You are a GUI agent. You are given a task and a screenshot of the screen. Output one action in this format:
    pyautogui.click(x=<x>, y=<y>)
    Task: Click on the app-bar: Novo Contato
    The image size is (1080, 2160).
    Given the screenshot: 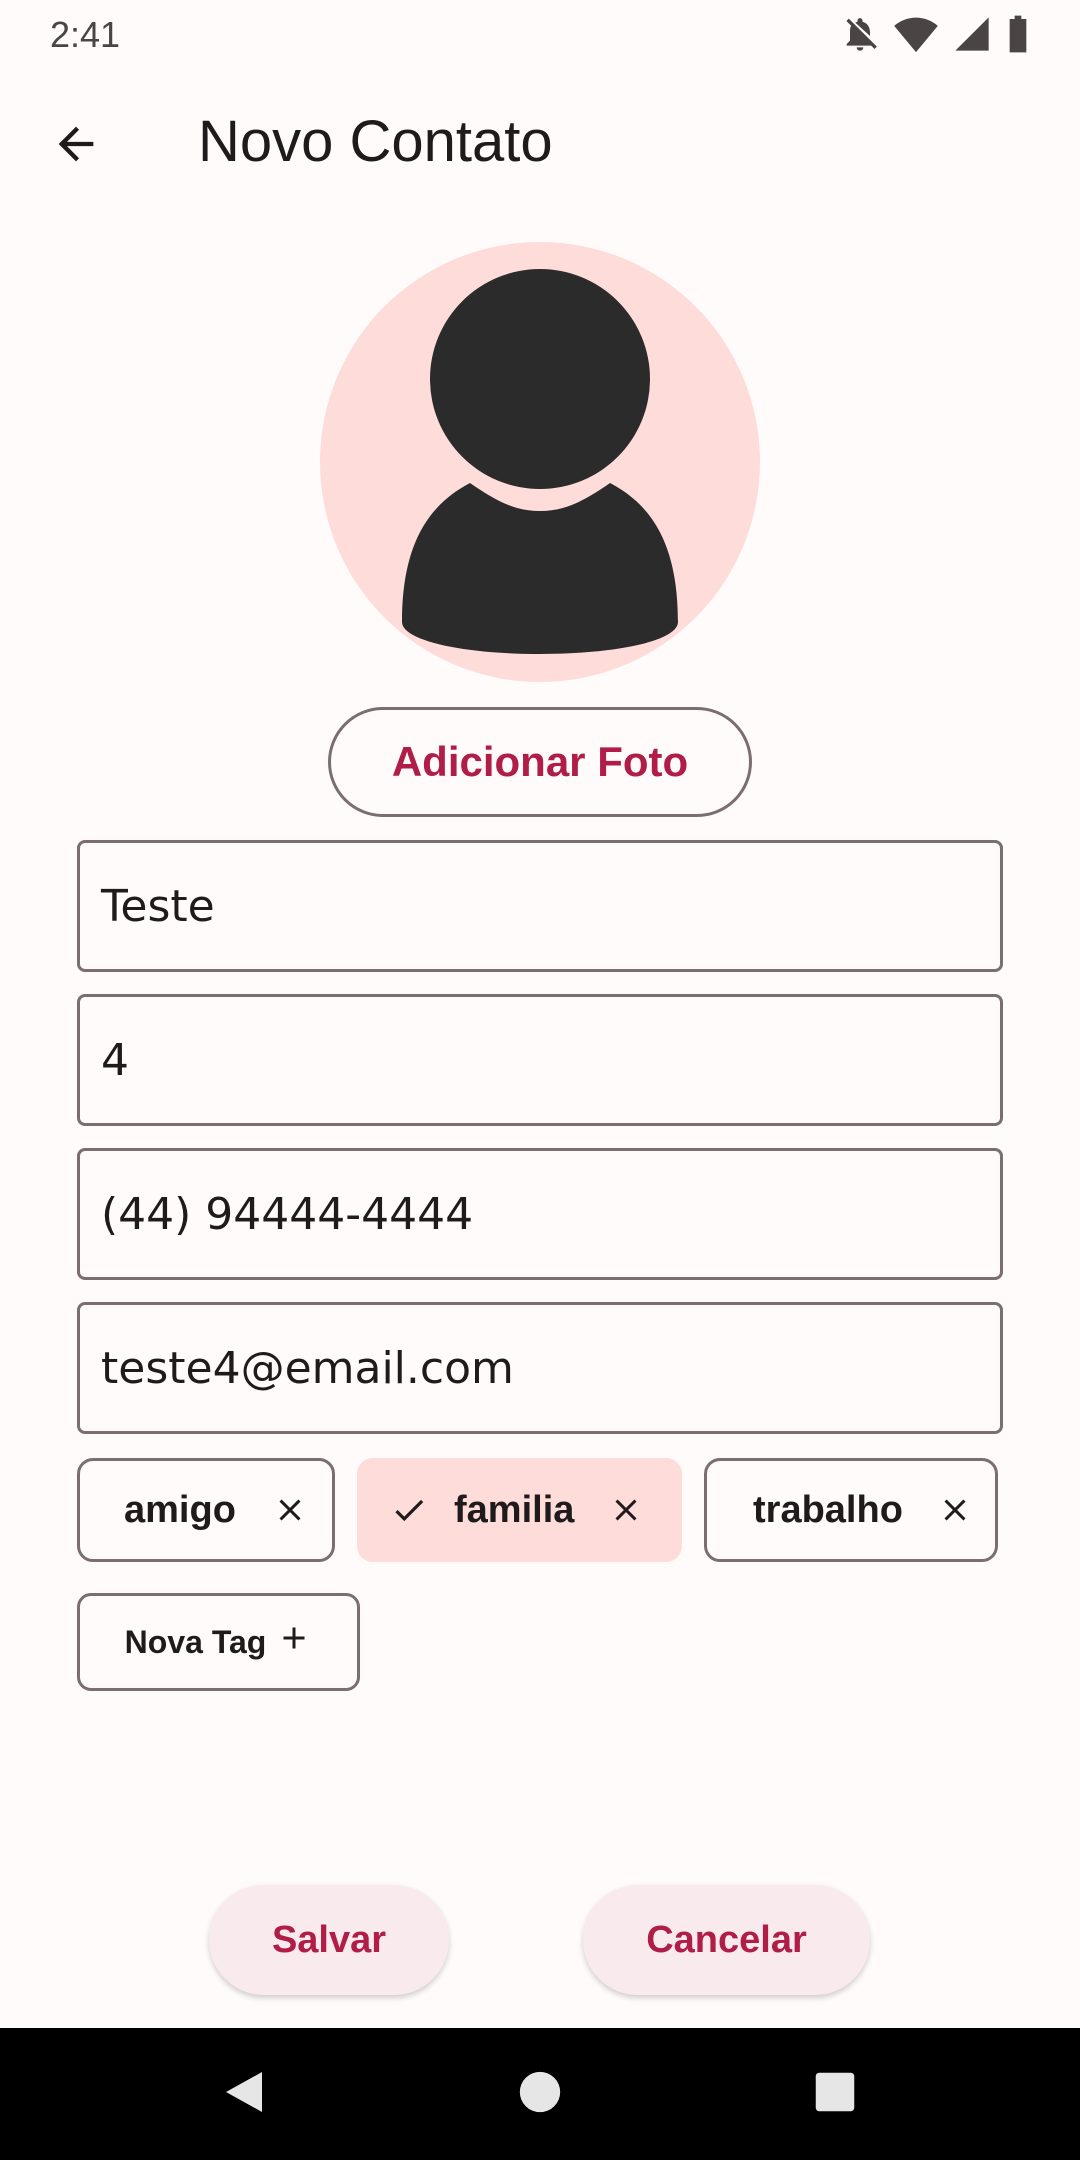 What is the action you would take?
    pyautogui.click(x=540, y=141)
    